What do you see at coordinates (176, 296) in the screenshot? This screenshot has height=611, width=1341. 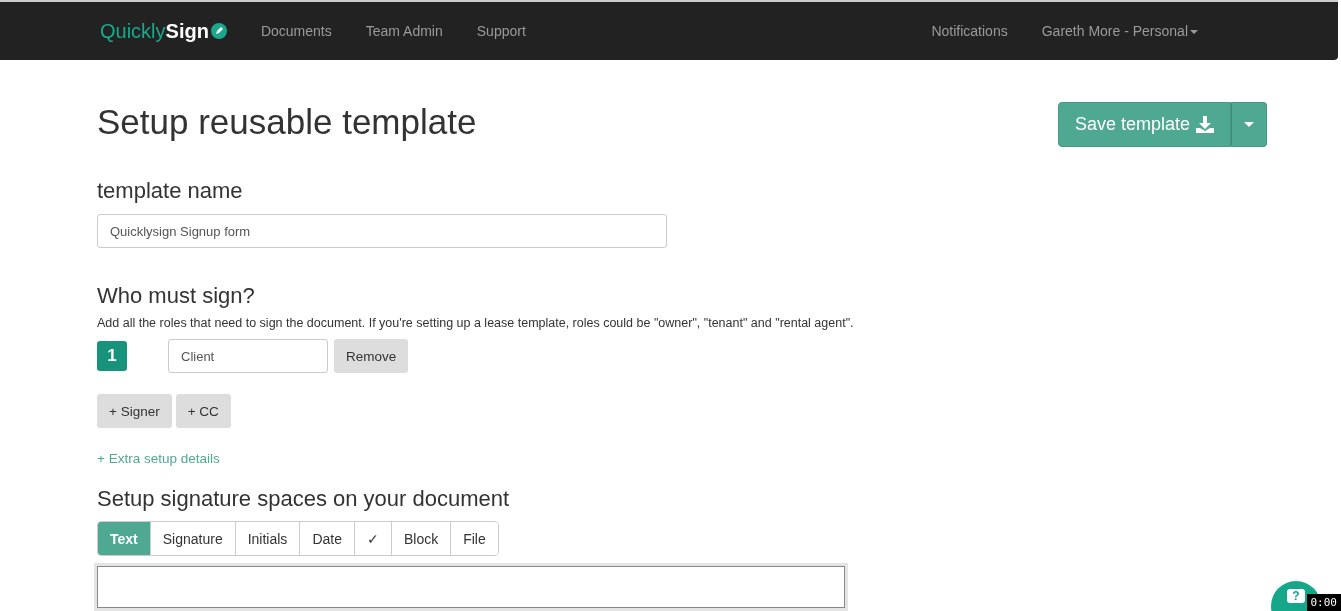 I see `section-heading: Who must sign?` at bounding box center [176, 296].